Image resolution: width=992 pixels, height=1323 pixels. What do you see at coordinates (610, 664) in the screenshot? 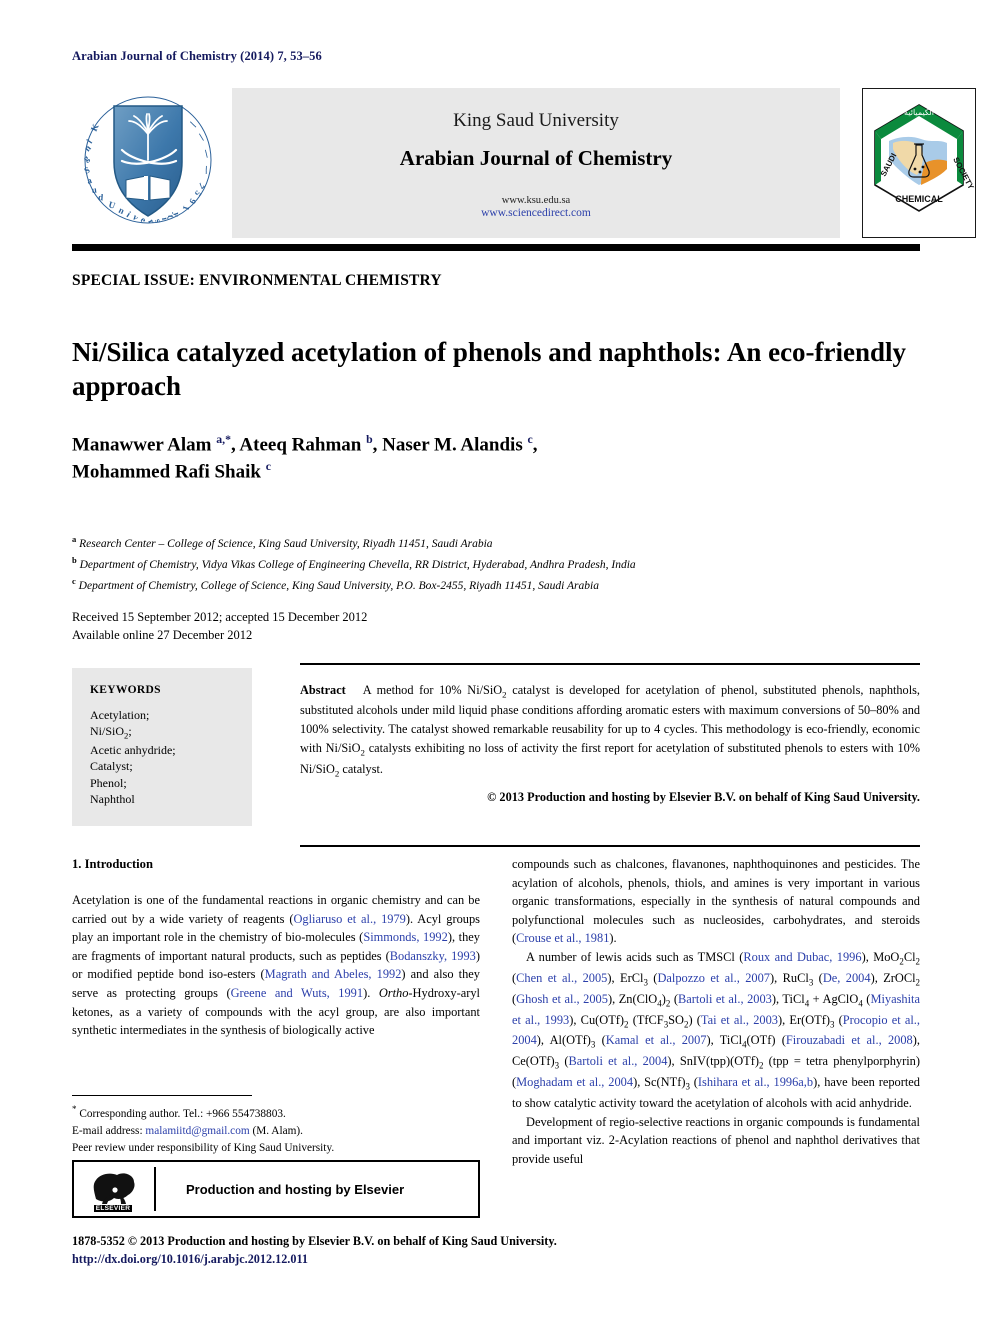
I see `abstract-top-rule` at bounding box center [610, 664].